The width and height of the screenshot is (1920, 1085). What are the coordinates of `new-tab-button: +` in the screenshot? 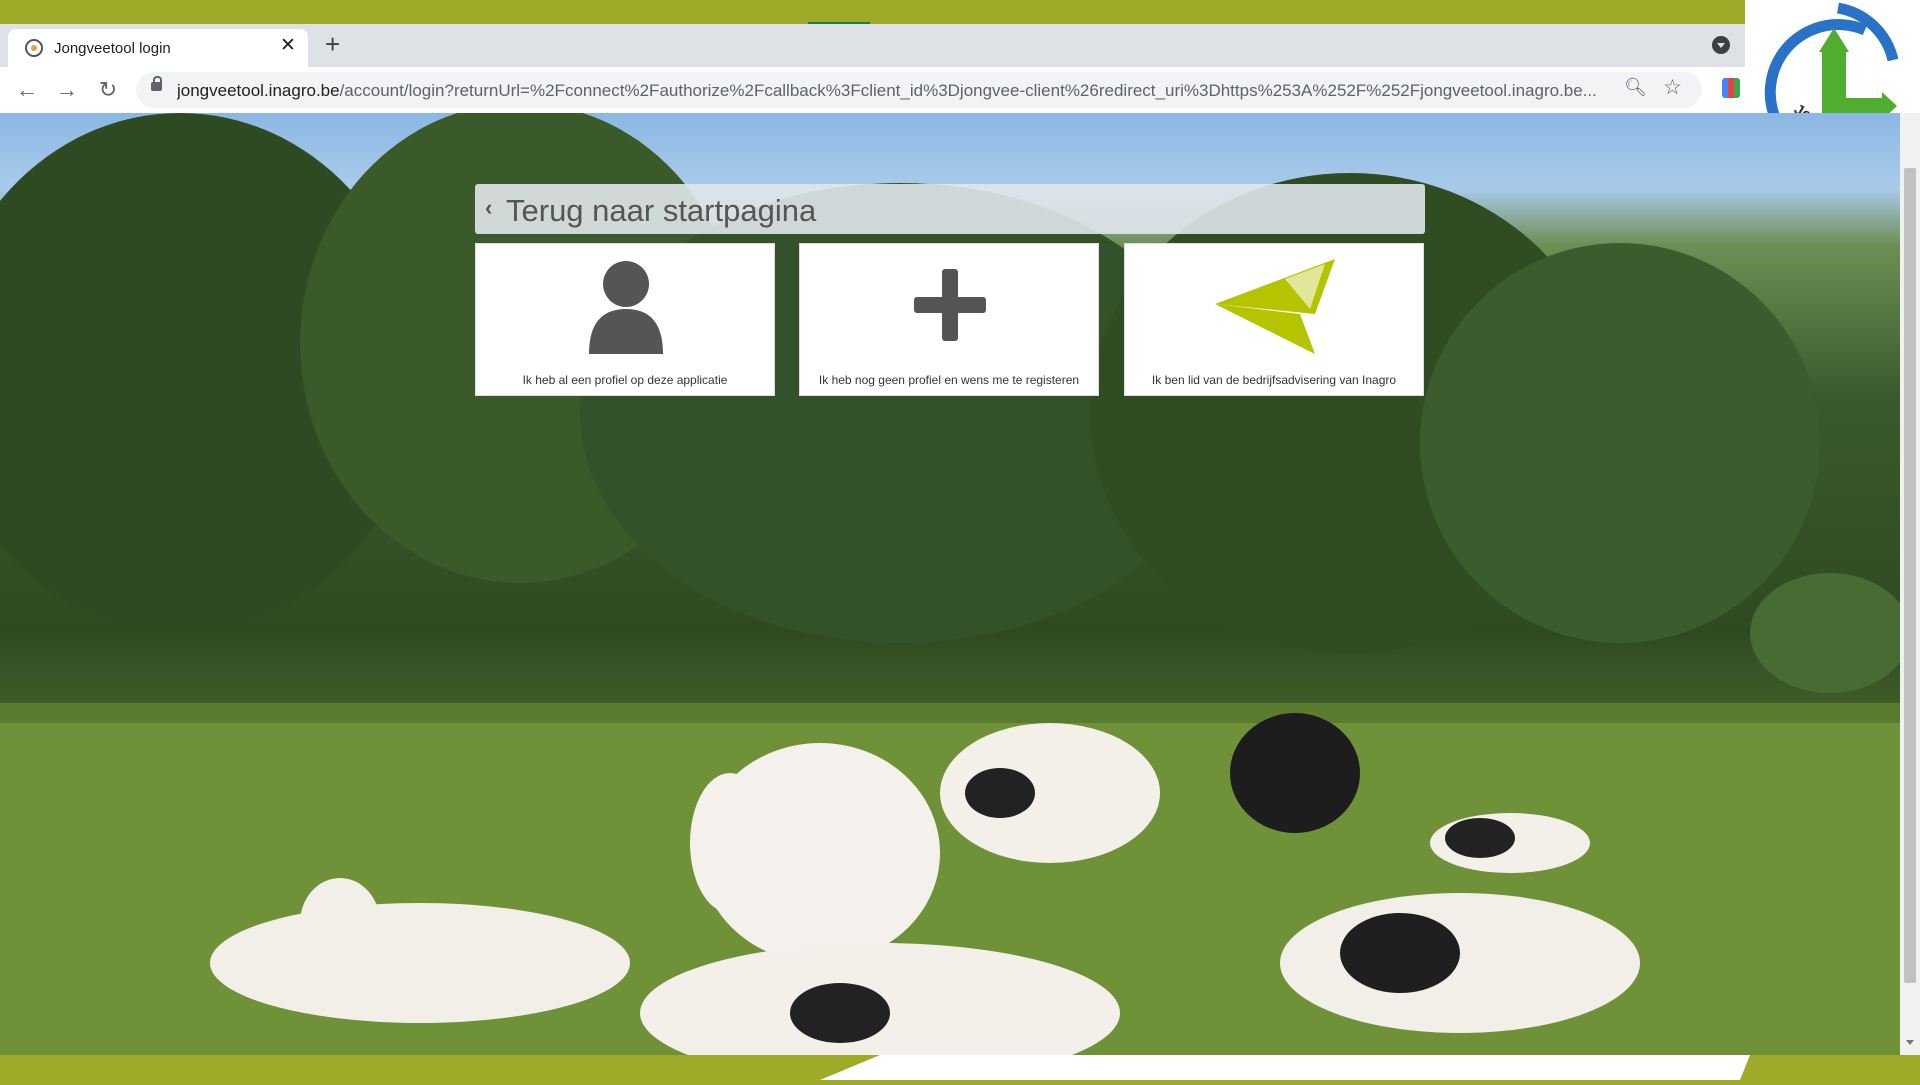 It's located at (332, 44).